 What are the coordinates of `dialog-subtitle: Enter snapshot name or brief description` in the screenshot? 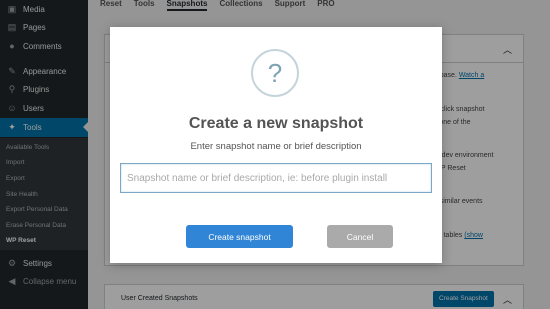 It's located at (276, 146).